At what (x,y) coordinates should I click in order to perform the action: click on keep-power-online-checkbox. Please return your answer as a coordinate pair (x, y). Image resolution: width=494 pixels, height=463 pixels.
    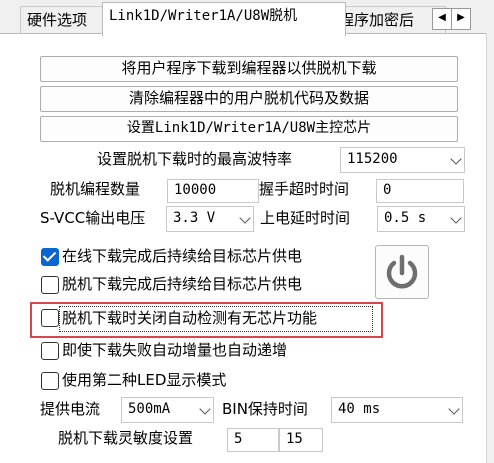
    Looking at the image, I should click on (50, 257).